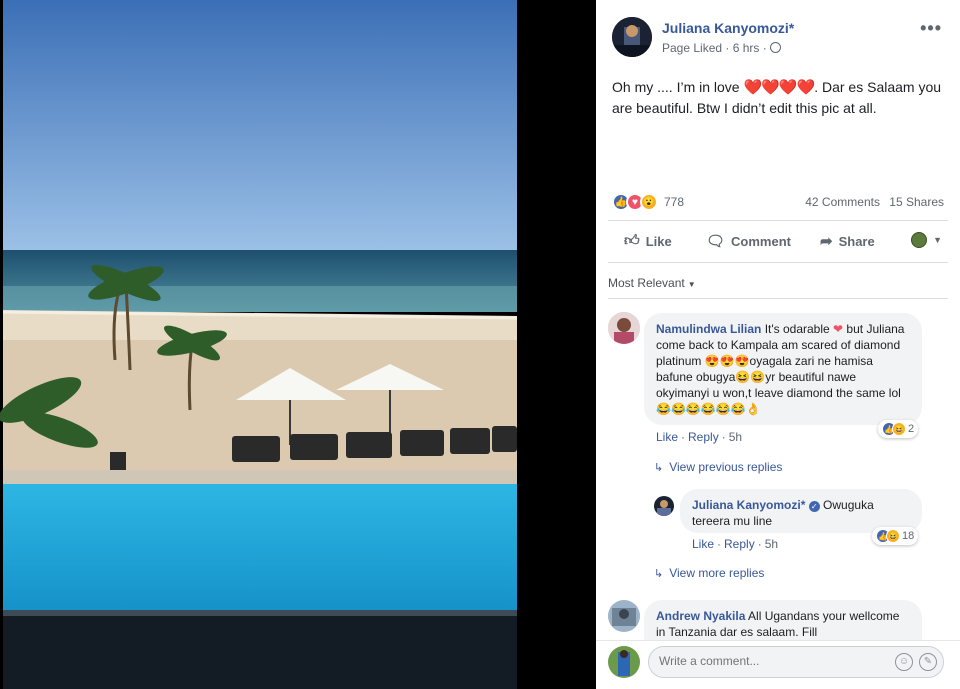  I want to click on reply-author-avatar-image, so click(664, 506).